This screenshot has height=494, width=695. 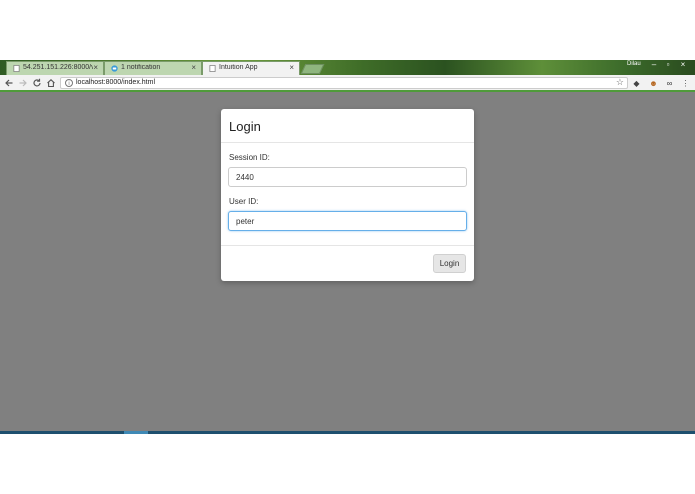 I want to click on dialog-footer-divider, so click(x=347, y=245).